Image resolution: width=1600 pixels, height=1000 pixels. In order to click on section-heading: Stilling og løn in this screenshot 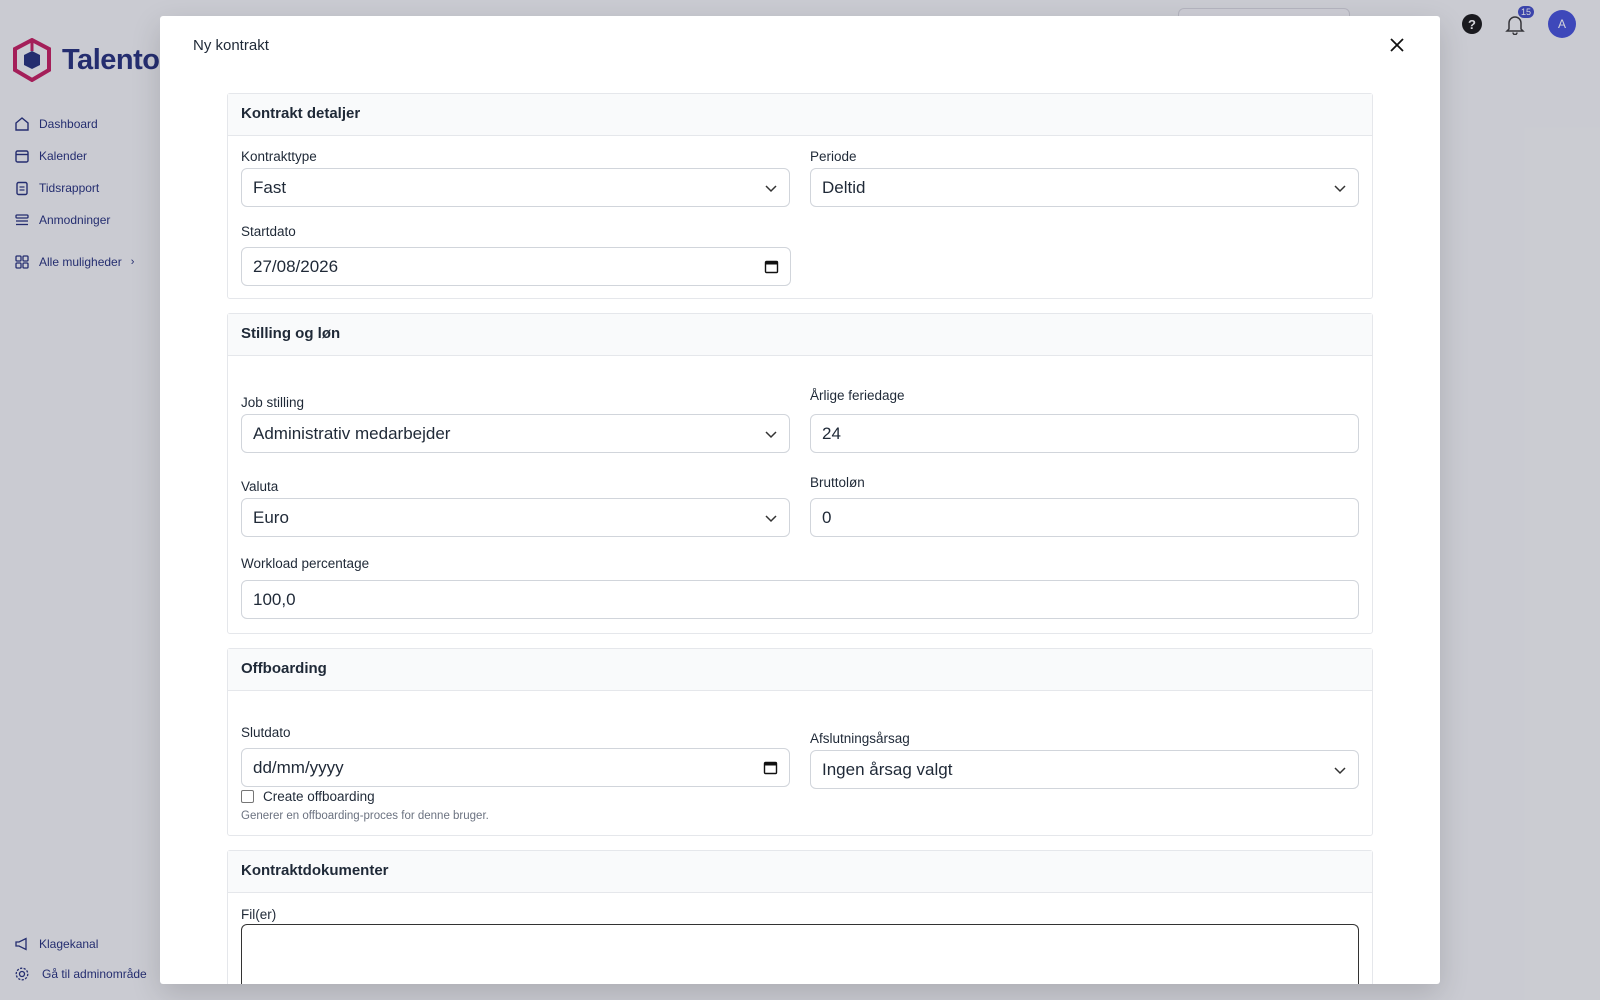, I will do `click(800, 335)`.